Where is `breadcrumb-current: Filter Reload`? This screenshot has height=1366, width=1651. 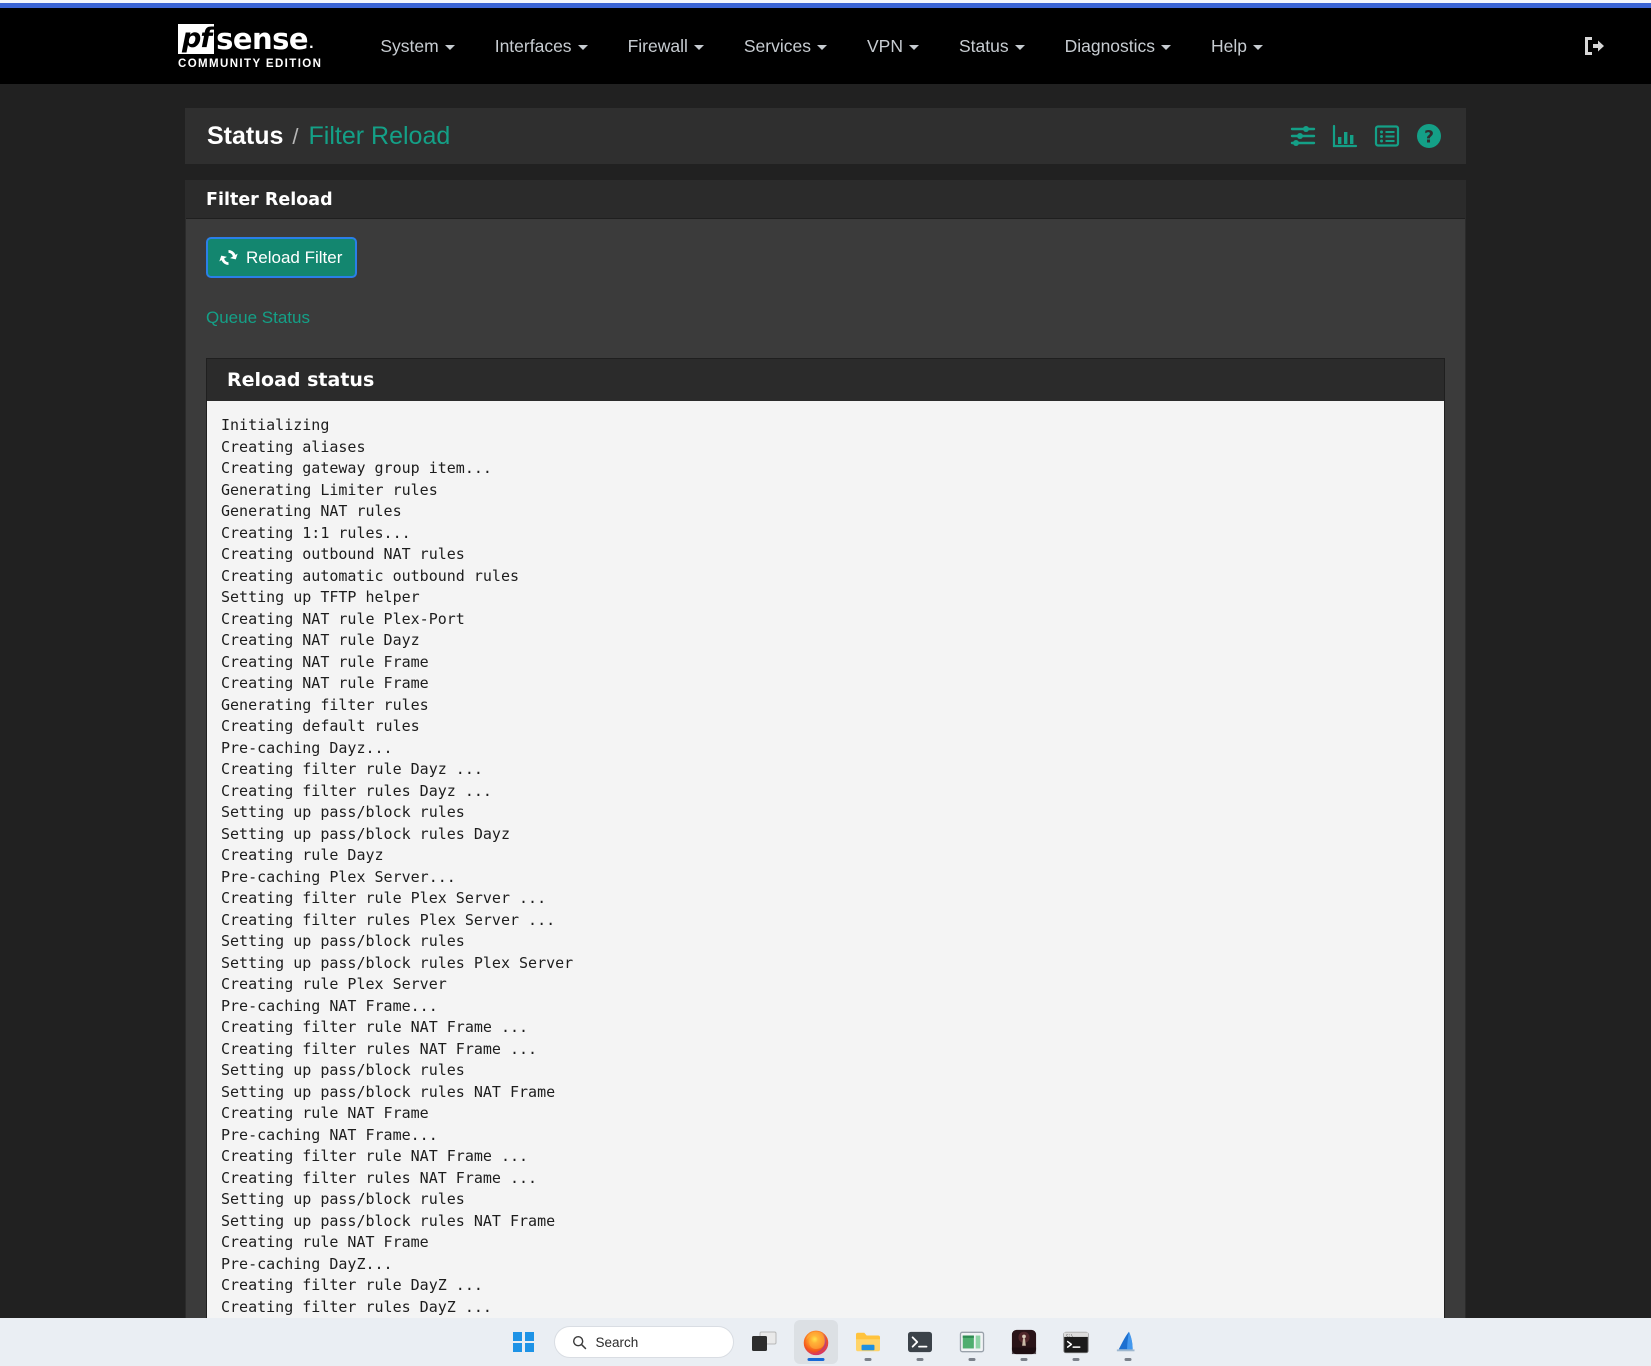
breadcrumb-current: Filter Reload is located at coordinates (379, 135).